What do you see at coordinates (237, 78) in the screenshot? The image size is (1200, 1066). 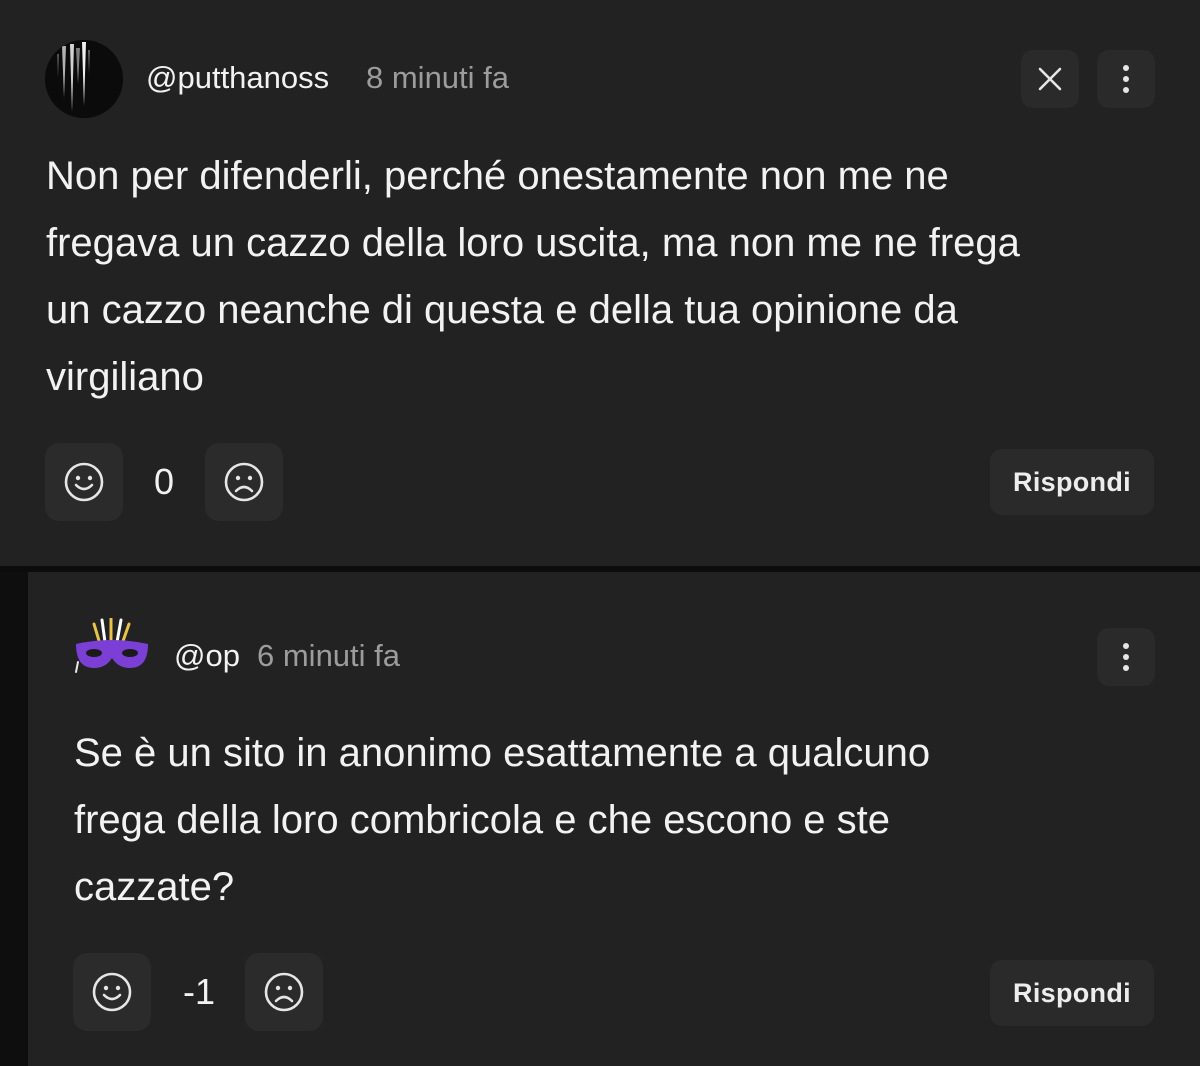 I see `username: @putthanoss` at bounding box center [237, 78].